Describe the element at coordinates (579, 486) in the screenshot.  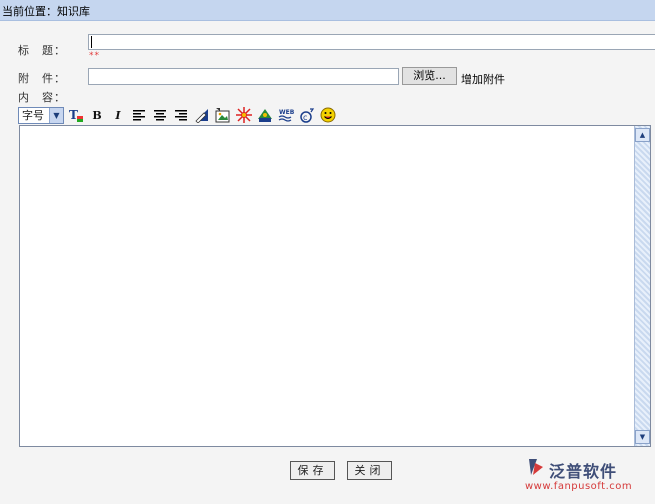
I see `brand-url: www.fanpusoft.com` at that location.